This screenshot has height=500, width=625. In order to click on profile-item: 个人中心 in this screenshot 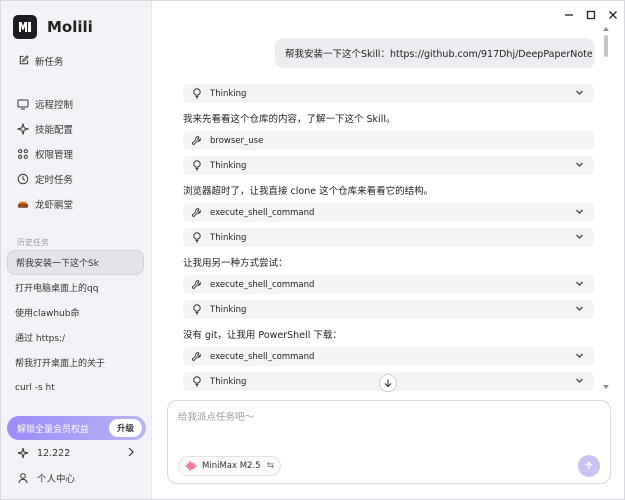, I will do `click(46, 478)`.